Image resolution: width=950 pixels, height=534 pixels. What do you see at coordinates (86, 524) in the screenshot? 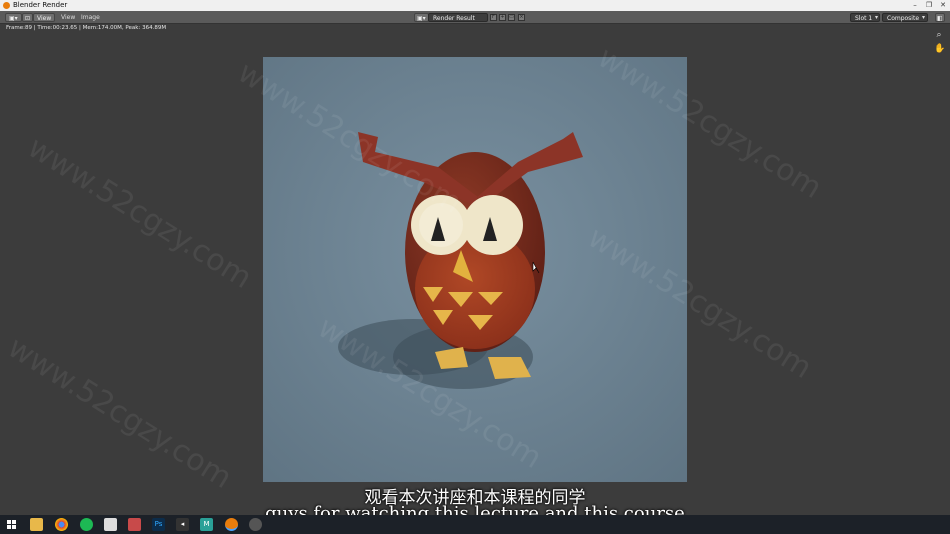
I see `spotify-icon` at bounding box center [86, 524].